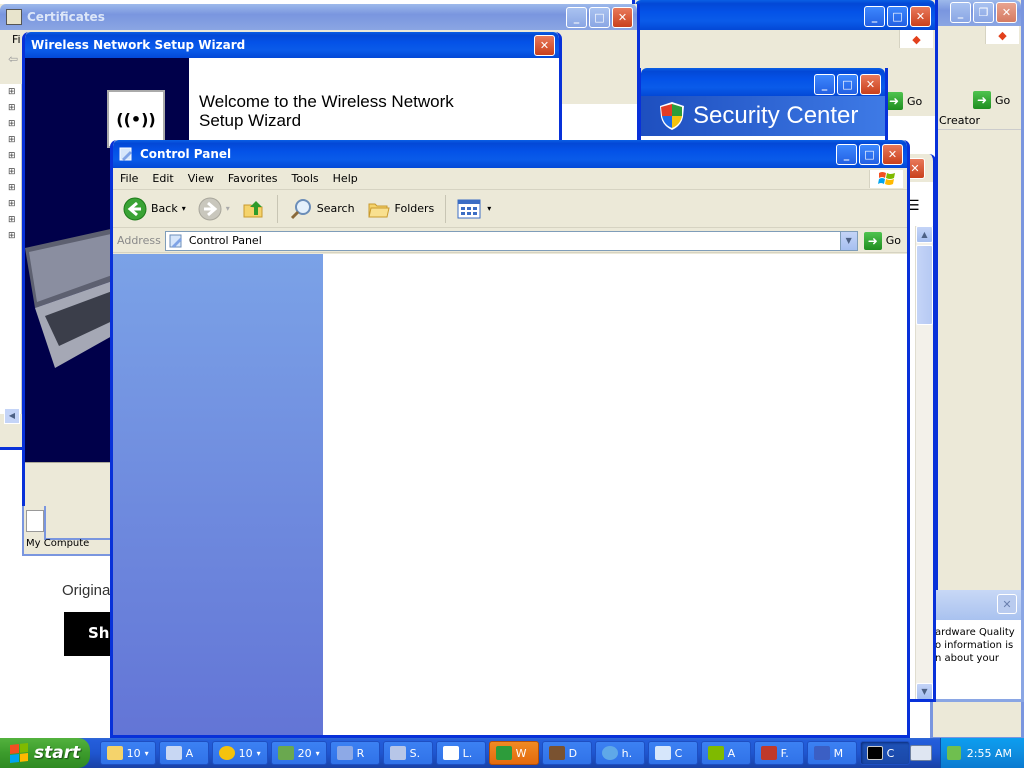 This screenshot has height=768, width=1024. What do you see at coordinates (467, 753) in the screenshot?
I see `task-label: L.` at bounding box center [467, 753].